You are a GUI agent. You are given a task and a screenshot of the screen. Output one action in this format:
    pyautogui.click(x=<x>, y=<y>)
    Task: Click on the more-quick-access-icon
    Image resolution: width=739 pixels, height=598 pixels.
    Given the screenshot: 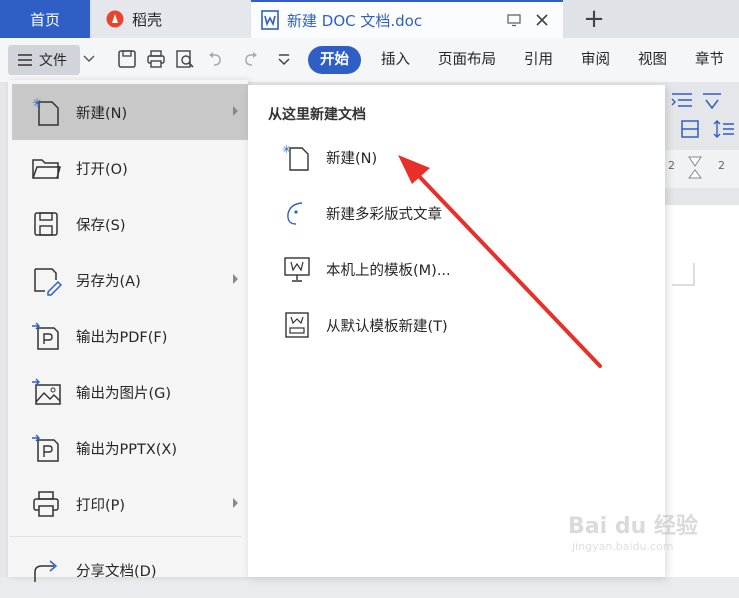 What is the action you would take?
    pyautogui.click(x=284, y=59)
    